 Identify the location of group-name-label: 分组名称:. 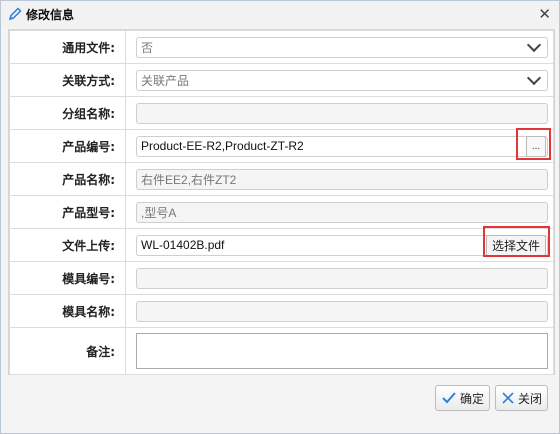
(67, 113).